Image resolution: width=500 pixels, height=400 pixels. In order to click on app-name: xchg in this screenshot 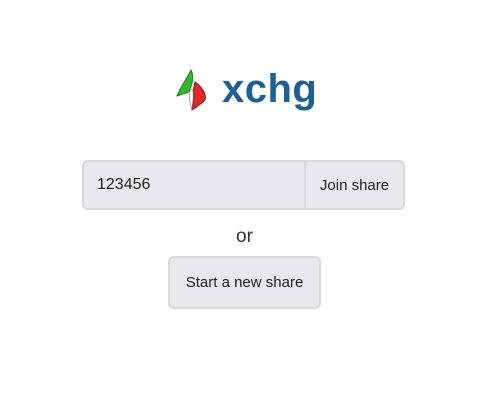, I will do `click(270, 89)`.